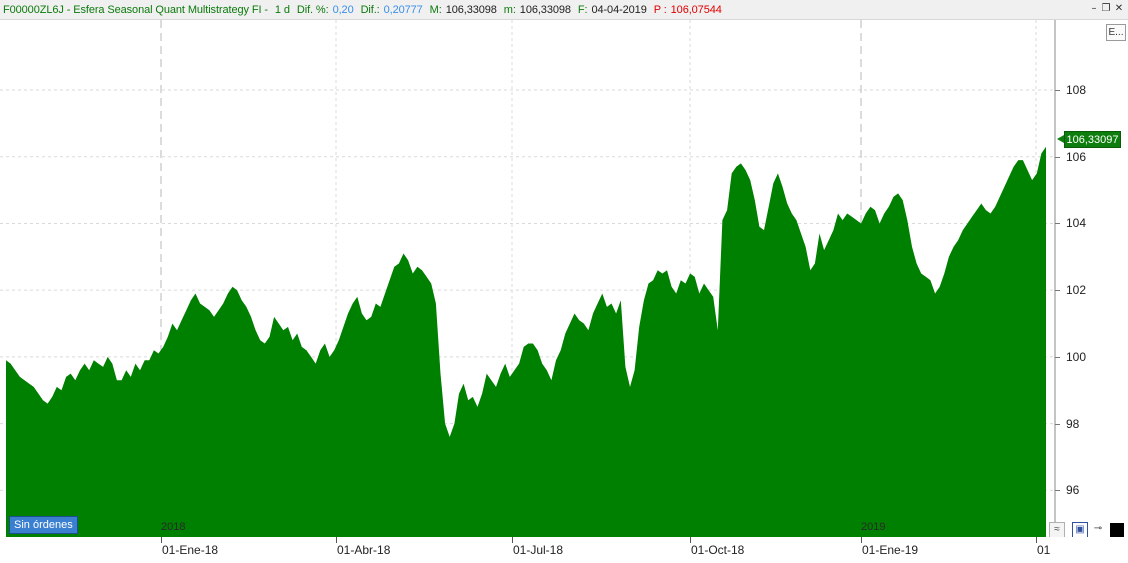 The width and height of the screenshot is (1128, 563). I want to click on dif-label: Dif.:, so click(370, 10).